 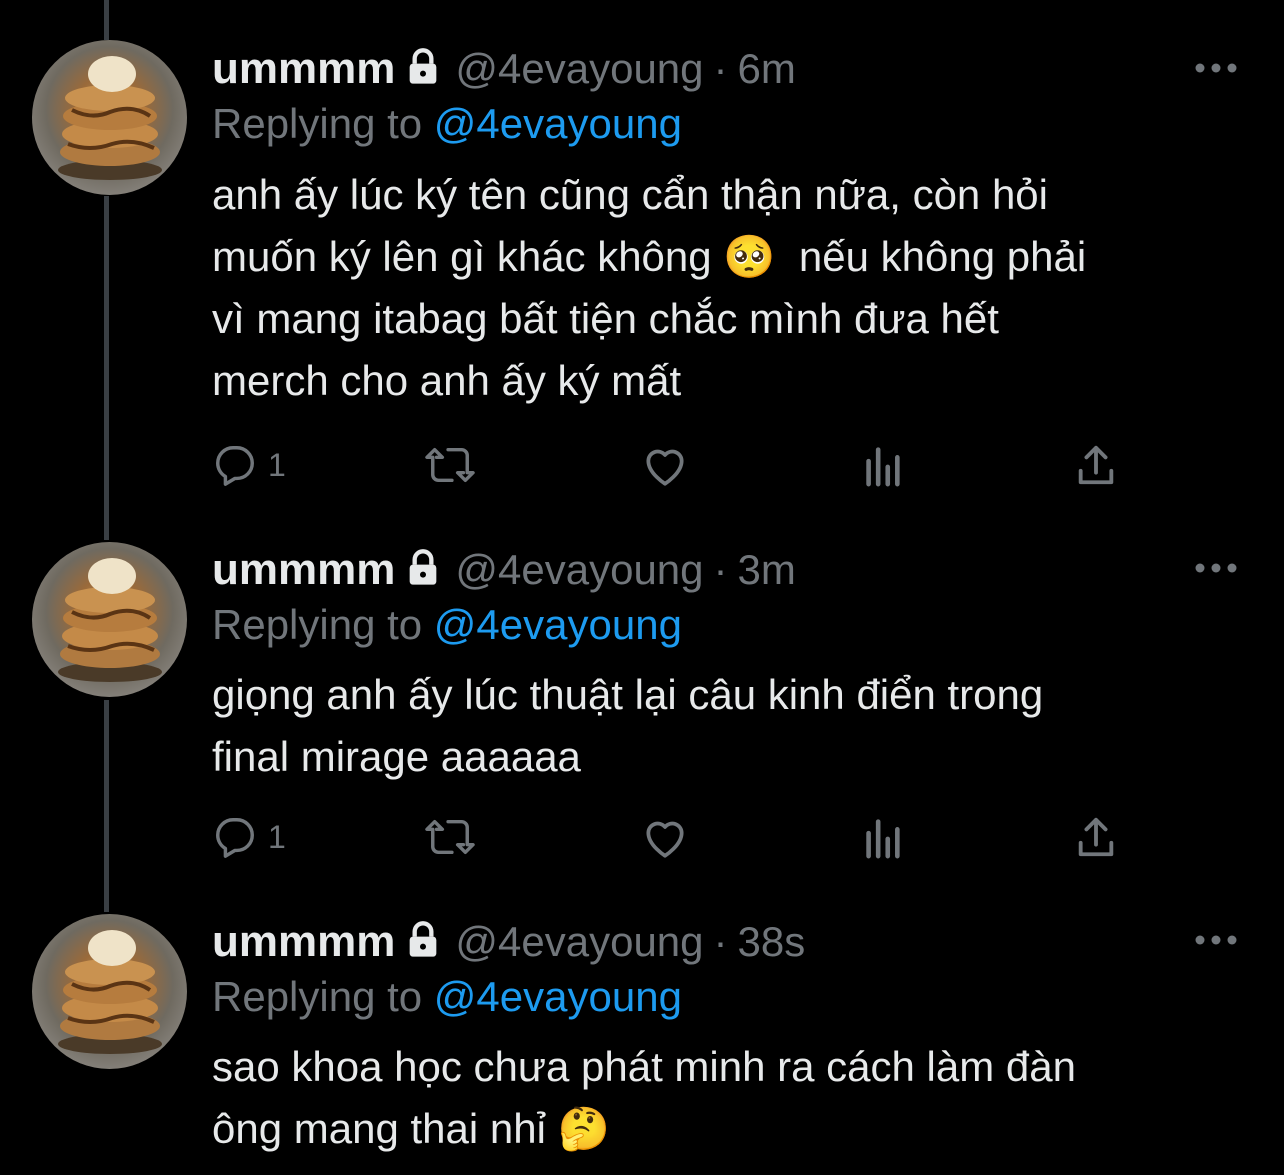 I want to click on timestamp: 38s, so click(x=772, y=942).